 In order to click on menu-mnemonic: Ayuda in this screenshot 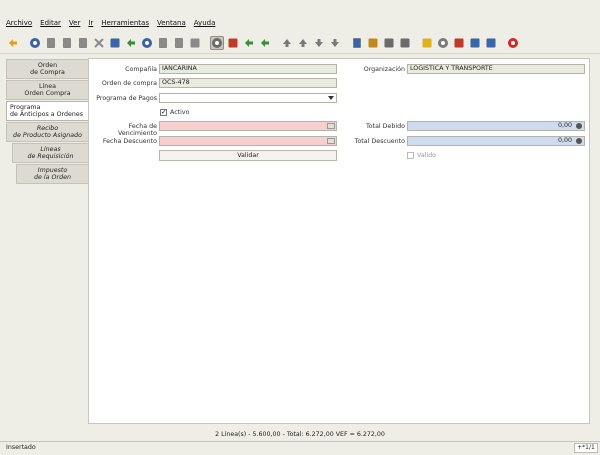, I will do `click(204, 23)`.